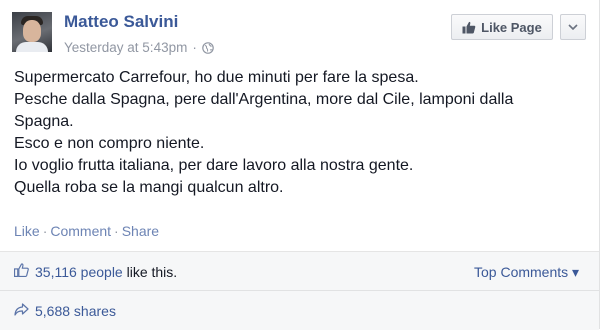 The image size is (600, 330). Describe the element at coordinates (27, 231) in the screenshot. I see `like-link: Like` at that location.